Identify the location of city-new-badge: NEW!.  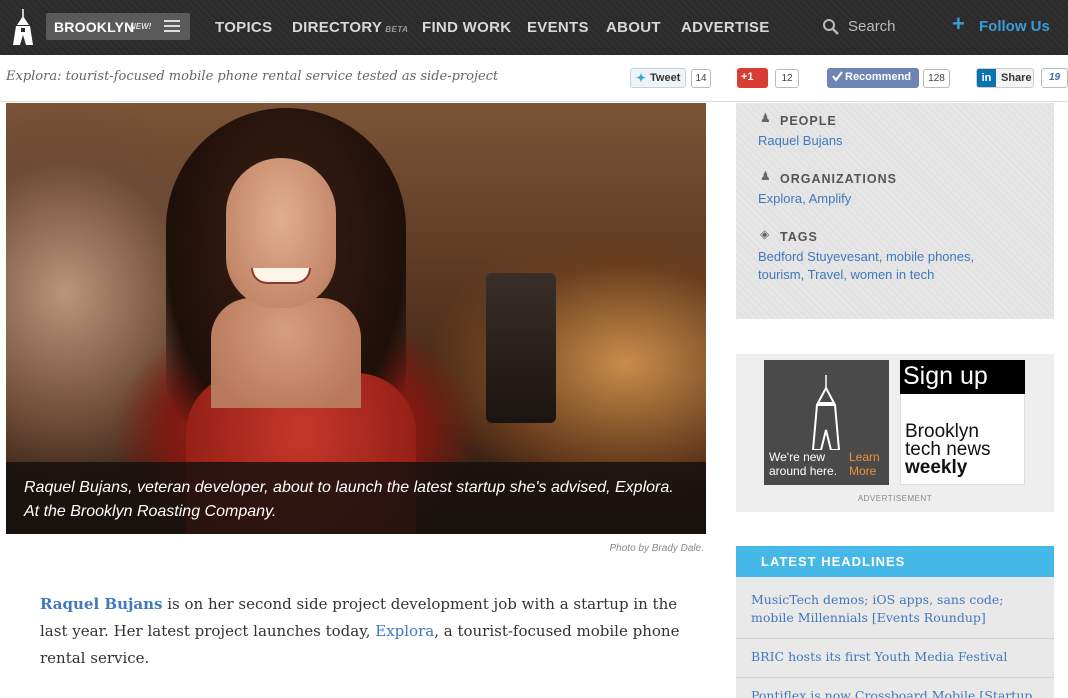
(141, 26).